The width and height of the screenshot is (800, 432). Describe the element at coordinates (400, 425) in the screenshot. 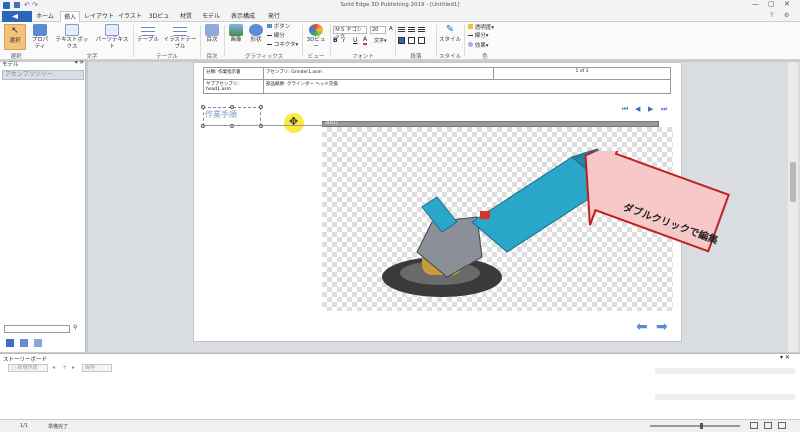

I see `status-bar: 1/1 準備完了` at that location.